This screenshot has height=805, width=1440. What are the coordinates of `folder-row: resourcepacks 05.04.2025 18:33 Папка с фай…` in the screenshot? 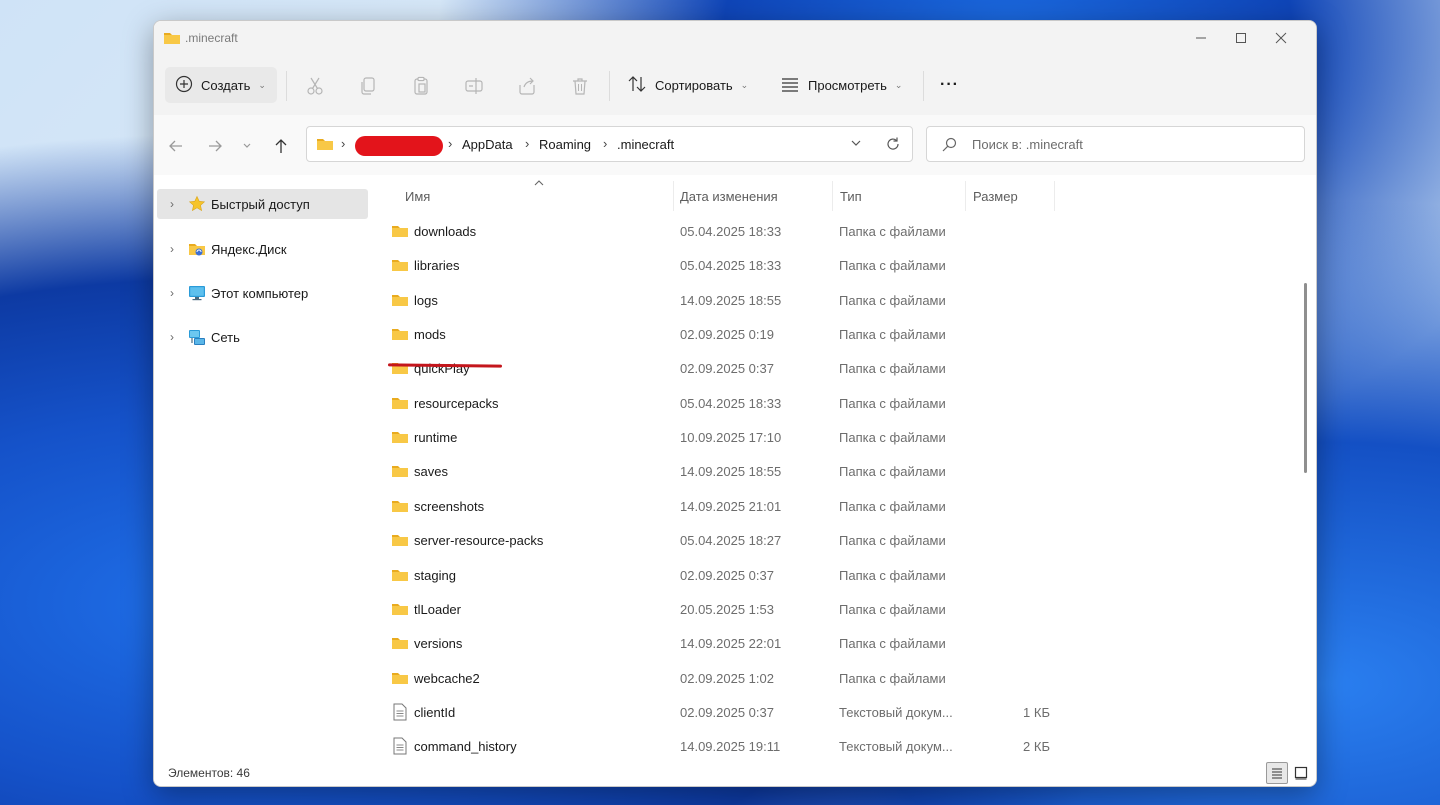 It's located at (726, 404).